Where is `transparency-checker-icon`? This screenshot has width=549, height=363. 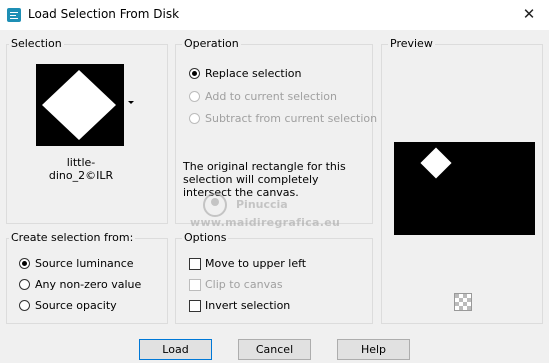 transparency-checker-icon is located at coordinates (463, 302).